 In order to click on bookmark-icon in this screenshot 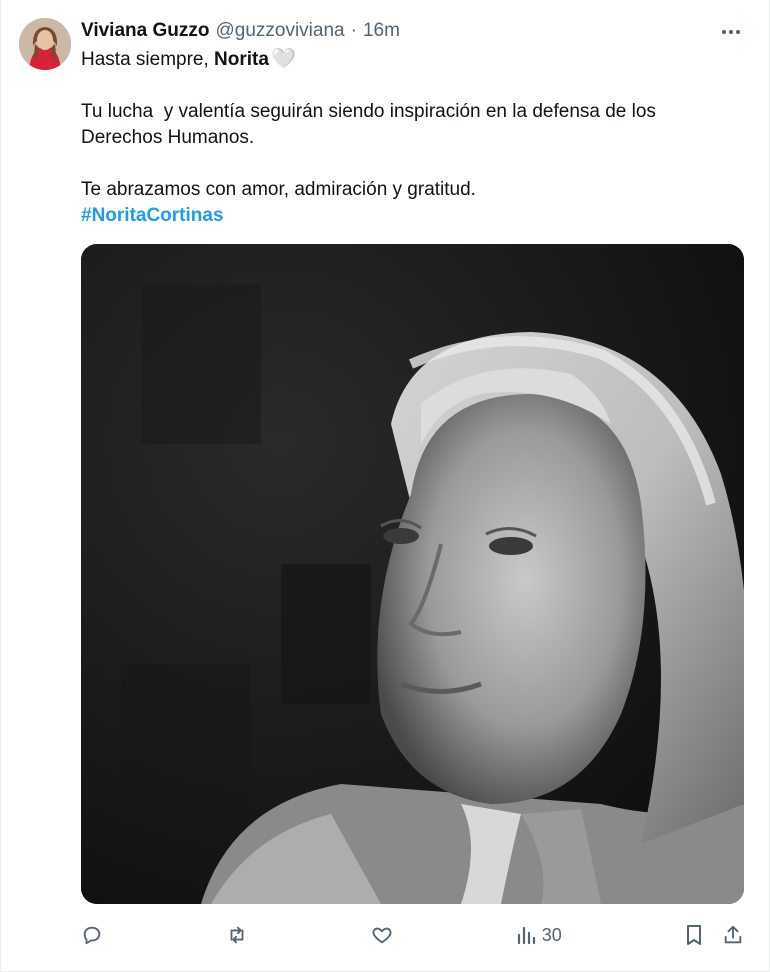, I will do `click(693, 935)`.